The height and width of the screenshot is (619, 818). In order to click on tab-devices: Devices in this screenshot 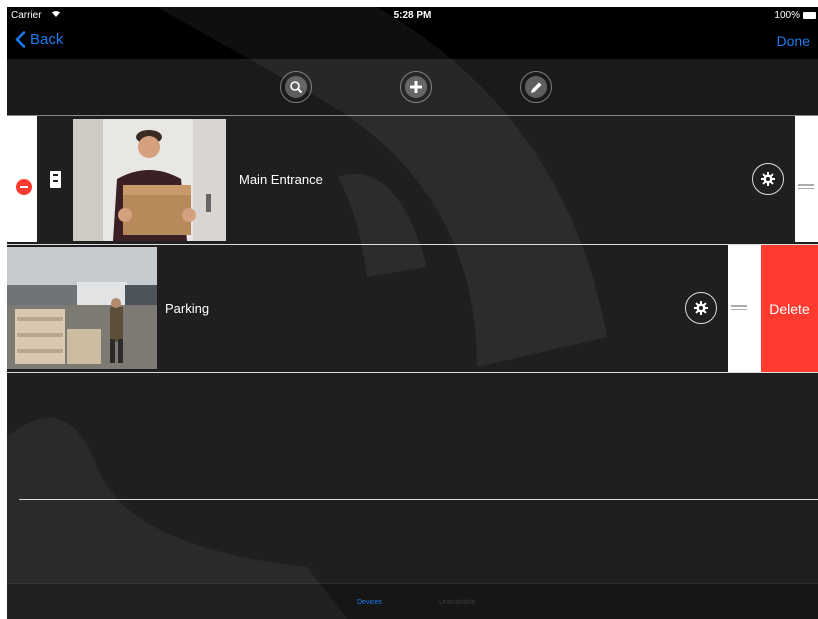, I will do `click(369, 602)`.